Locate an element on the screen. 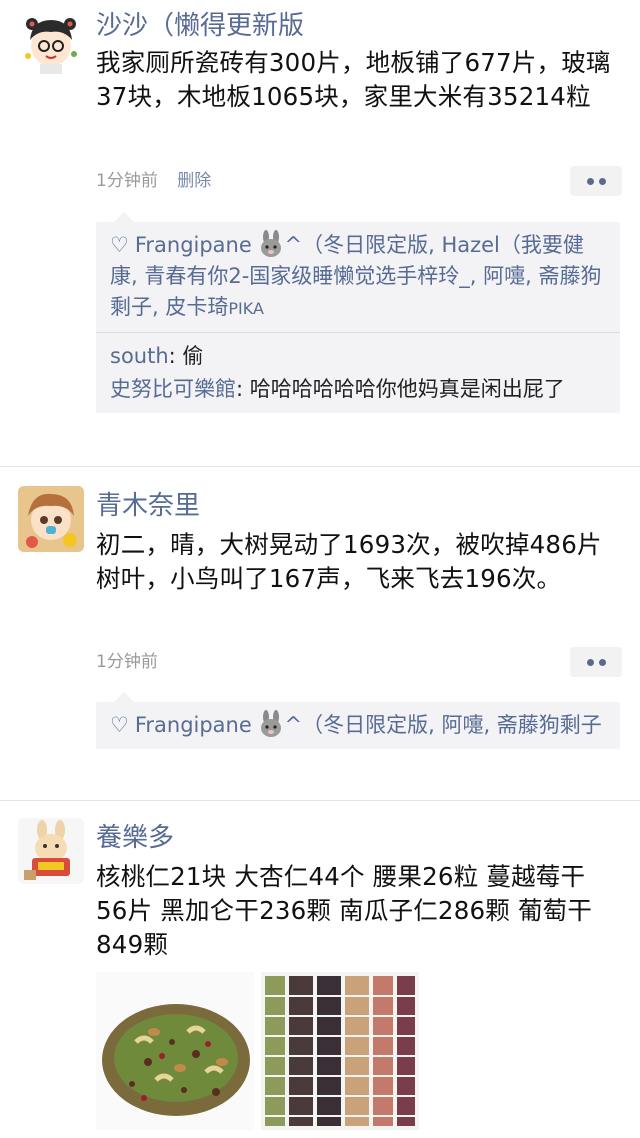 Image resolution: width=640 pixels, height=1138 pixels. comment-item: south: 偷 is located at coordinates (358, 356).